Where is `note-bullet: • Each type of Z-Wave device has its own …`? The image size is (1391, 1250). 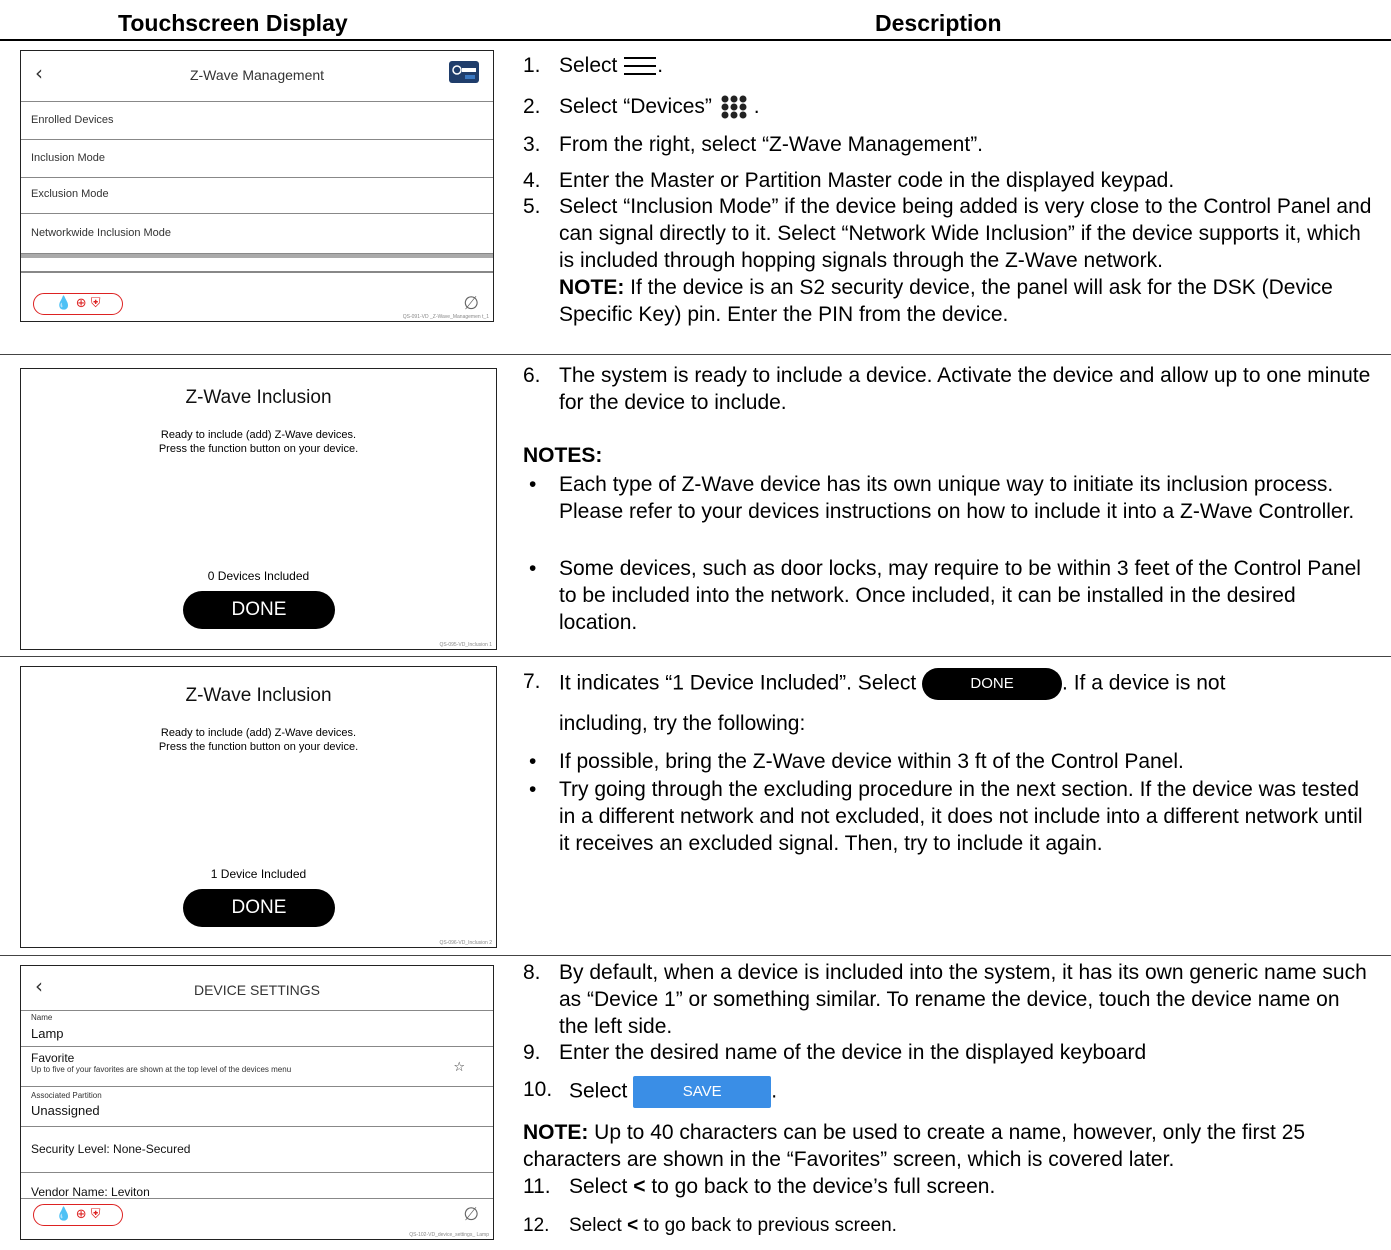 note-bullet: • Each type of Z-Wave device has its own … is located at coordinates (942, 498).